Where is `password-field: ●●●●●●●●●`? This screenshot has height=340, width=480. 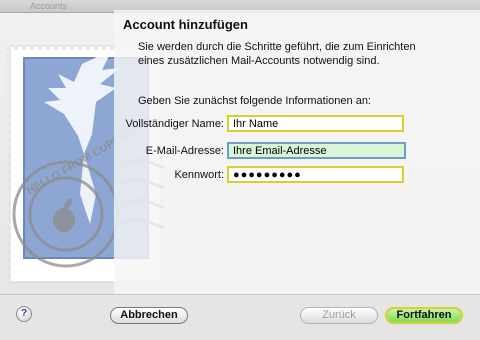 password-field: ●●●●●●●●● is located at coordinates (315, 174).